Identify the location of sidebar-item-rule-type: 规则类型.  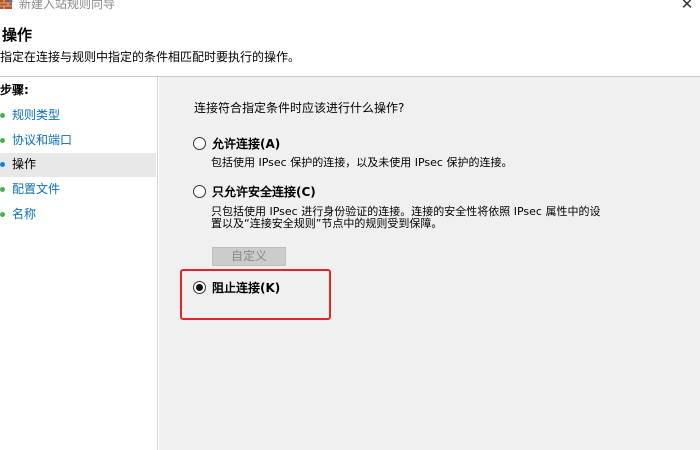
(78, 116).